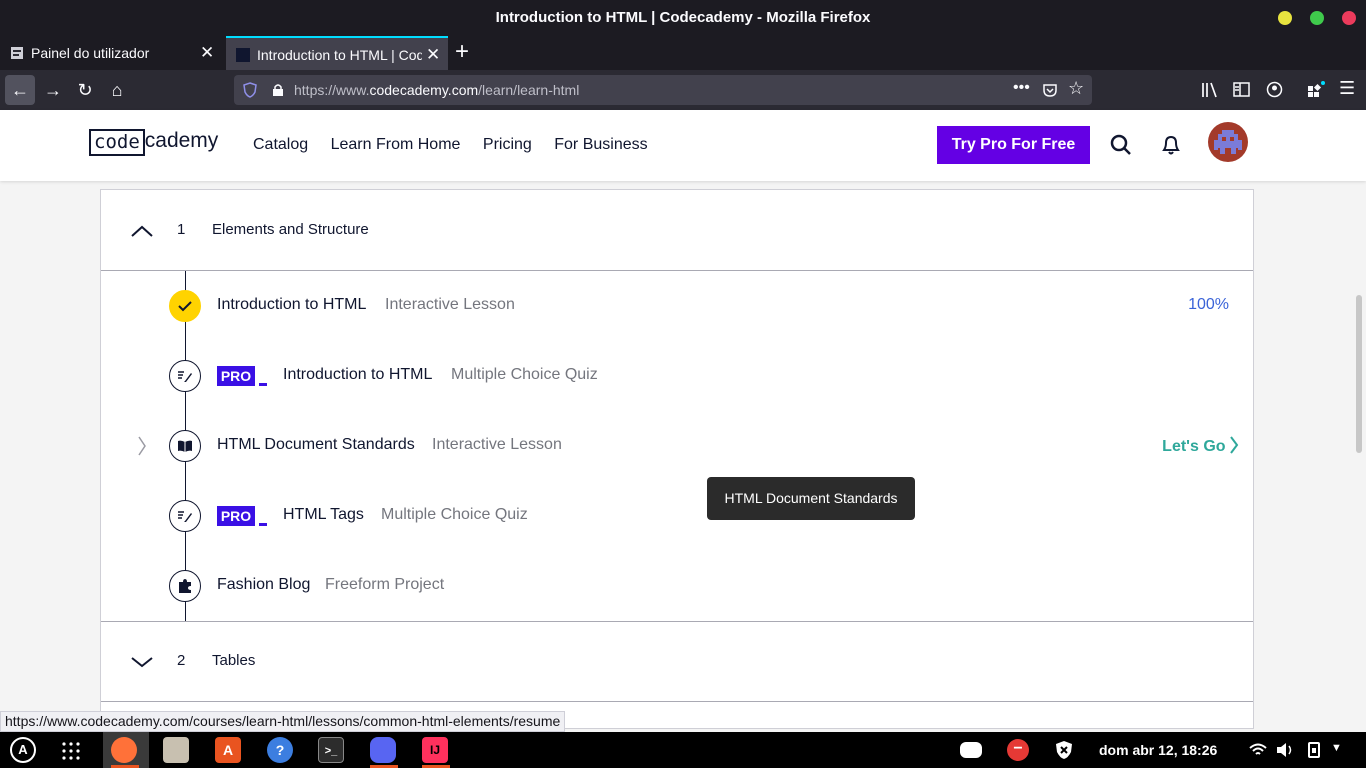  Describe the element at coordinates (53, 90) in the screenshot. I see `forward-icon: →` at that location.